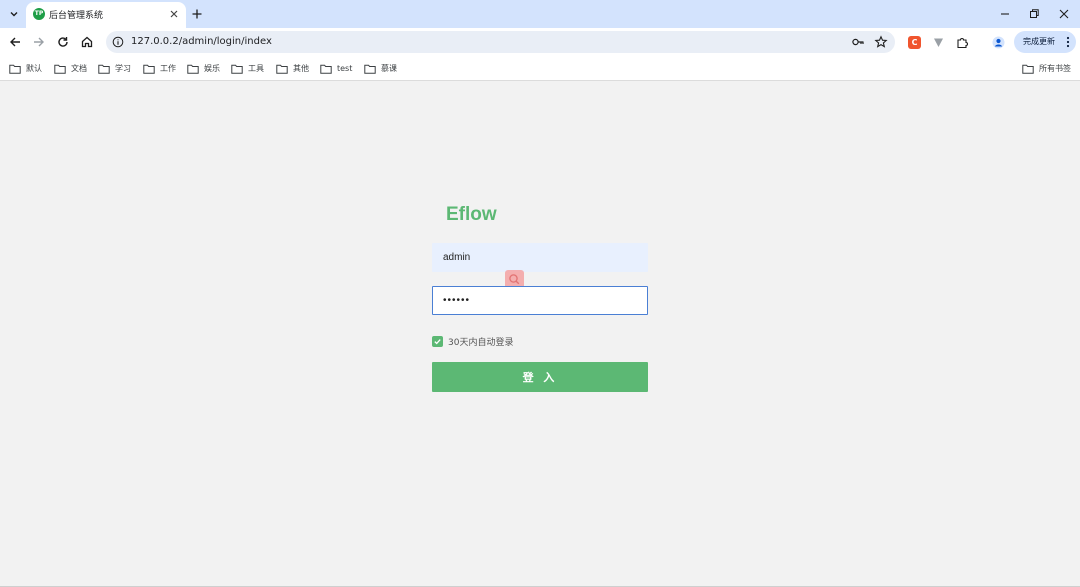 The height and width of the screenshot is (587, 1080). What do you see at coordinates (70, 68) in the screenshot?
I see `bookmark-folder-docs: 文档` at bounding box center [70, 68].